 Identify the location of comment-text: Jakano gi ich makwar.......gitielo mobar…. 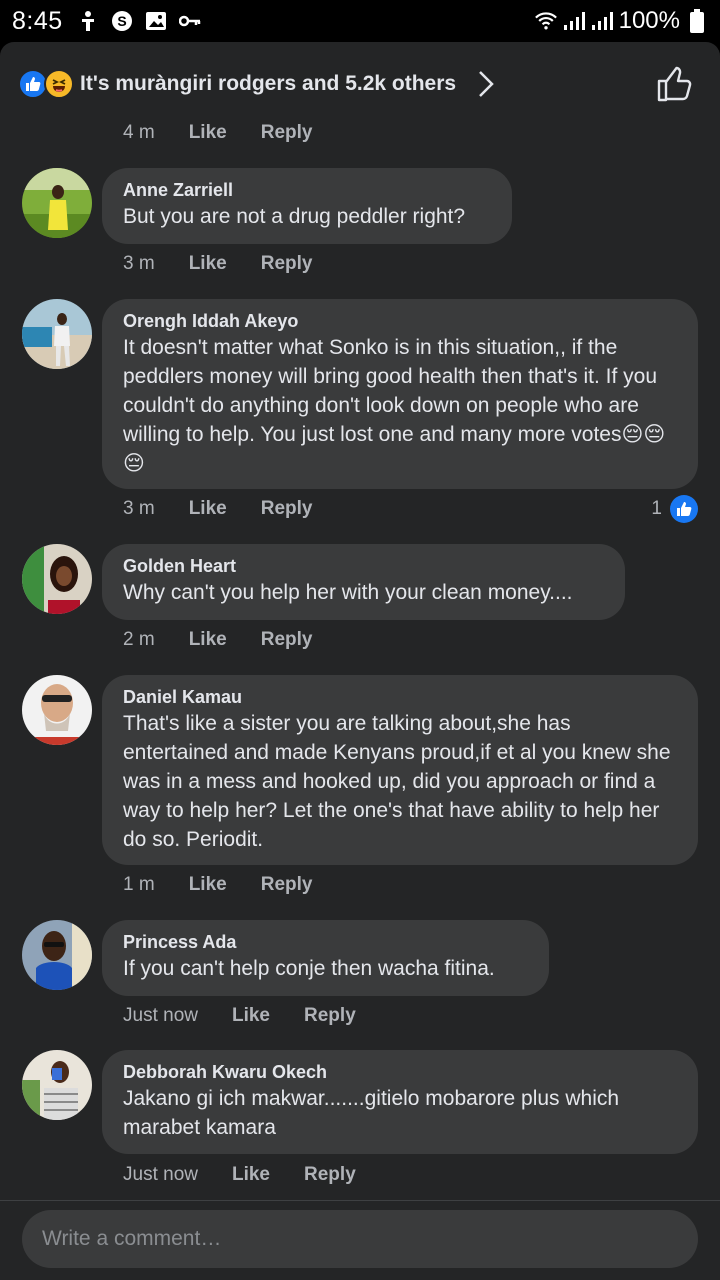
(371, 1113).